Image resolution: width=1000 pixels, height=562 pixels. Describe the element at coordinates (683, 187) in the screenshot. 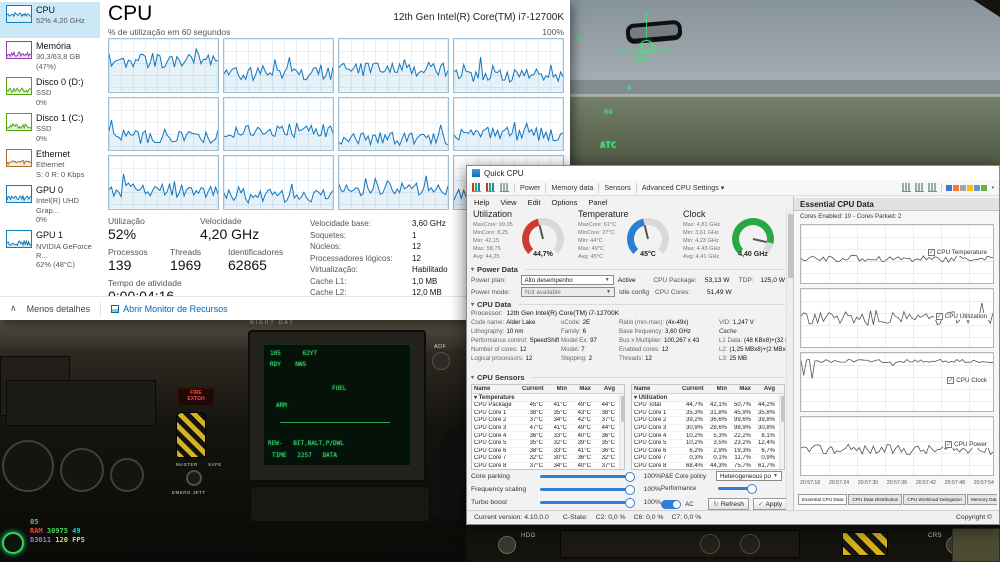

I see `advanced-cpu-settings-button: Advanced CPU Settings ▾` at that location.